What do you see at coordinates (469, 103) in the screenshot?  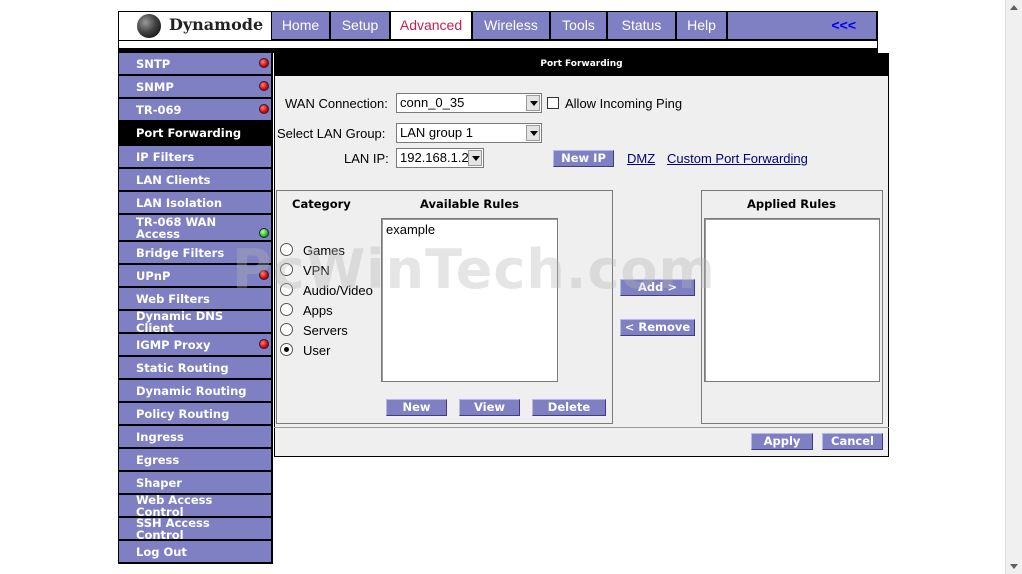 I see `wan-connection-select: conn_0_35` at bounding box center [469, 103].